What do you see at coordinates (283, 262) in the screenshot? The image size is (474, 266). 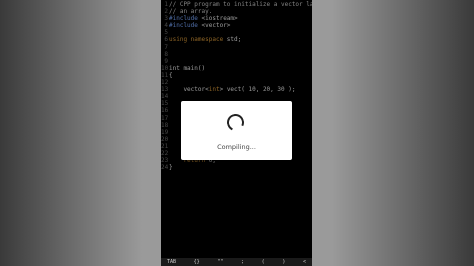 I see `toolbar-key: )` at bounding box center [283, 262].